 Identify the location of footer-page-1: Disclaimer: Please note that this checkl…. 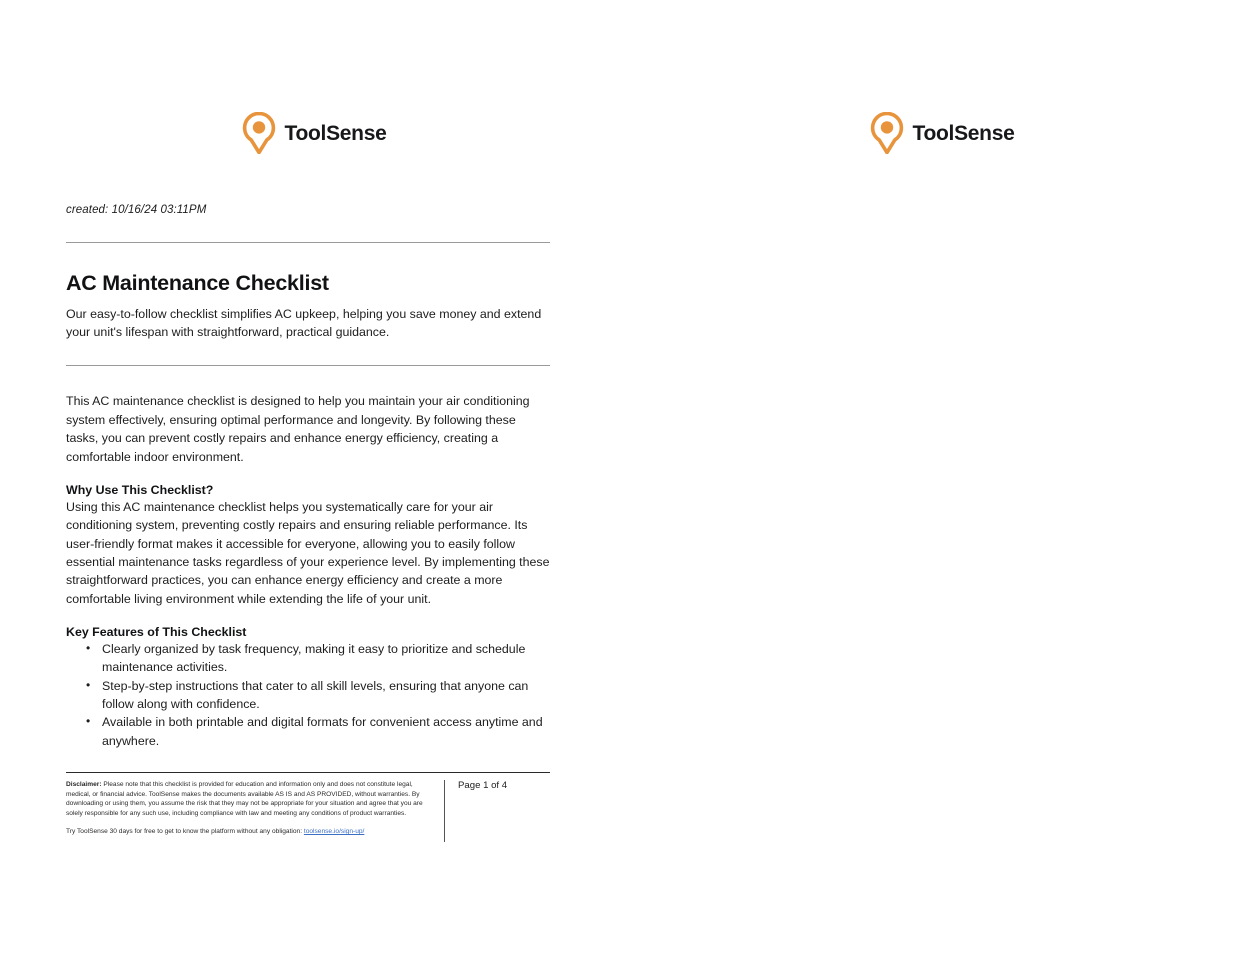
(308, 807).